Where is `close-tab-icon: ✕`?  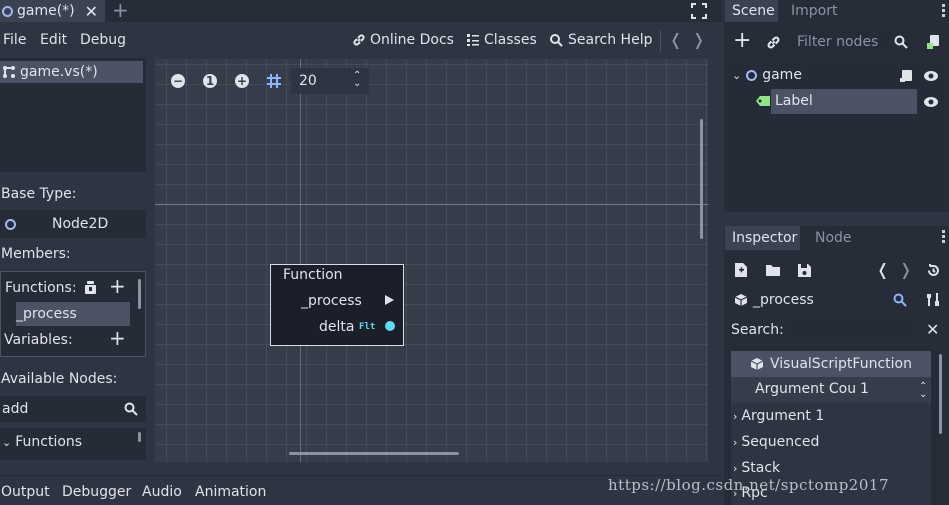 close-tab-icon: ✕ is located at coordinates (91, 11).